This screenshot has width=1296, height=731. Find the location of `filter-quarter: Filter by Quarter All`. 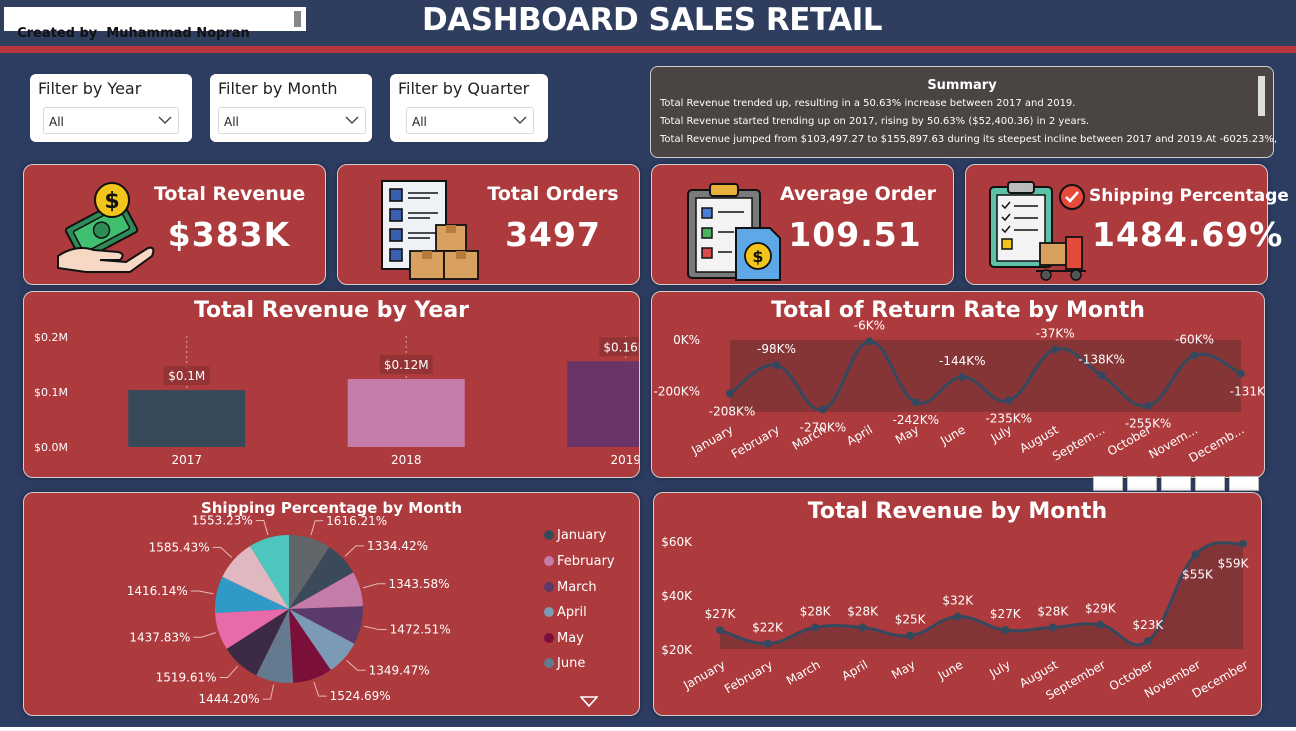

filter-quarter: Filter by Quarter All is located at coordinates (469, 108).